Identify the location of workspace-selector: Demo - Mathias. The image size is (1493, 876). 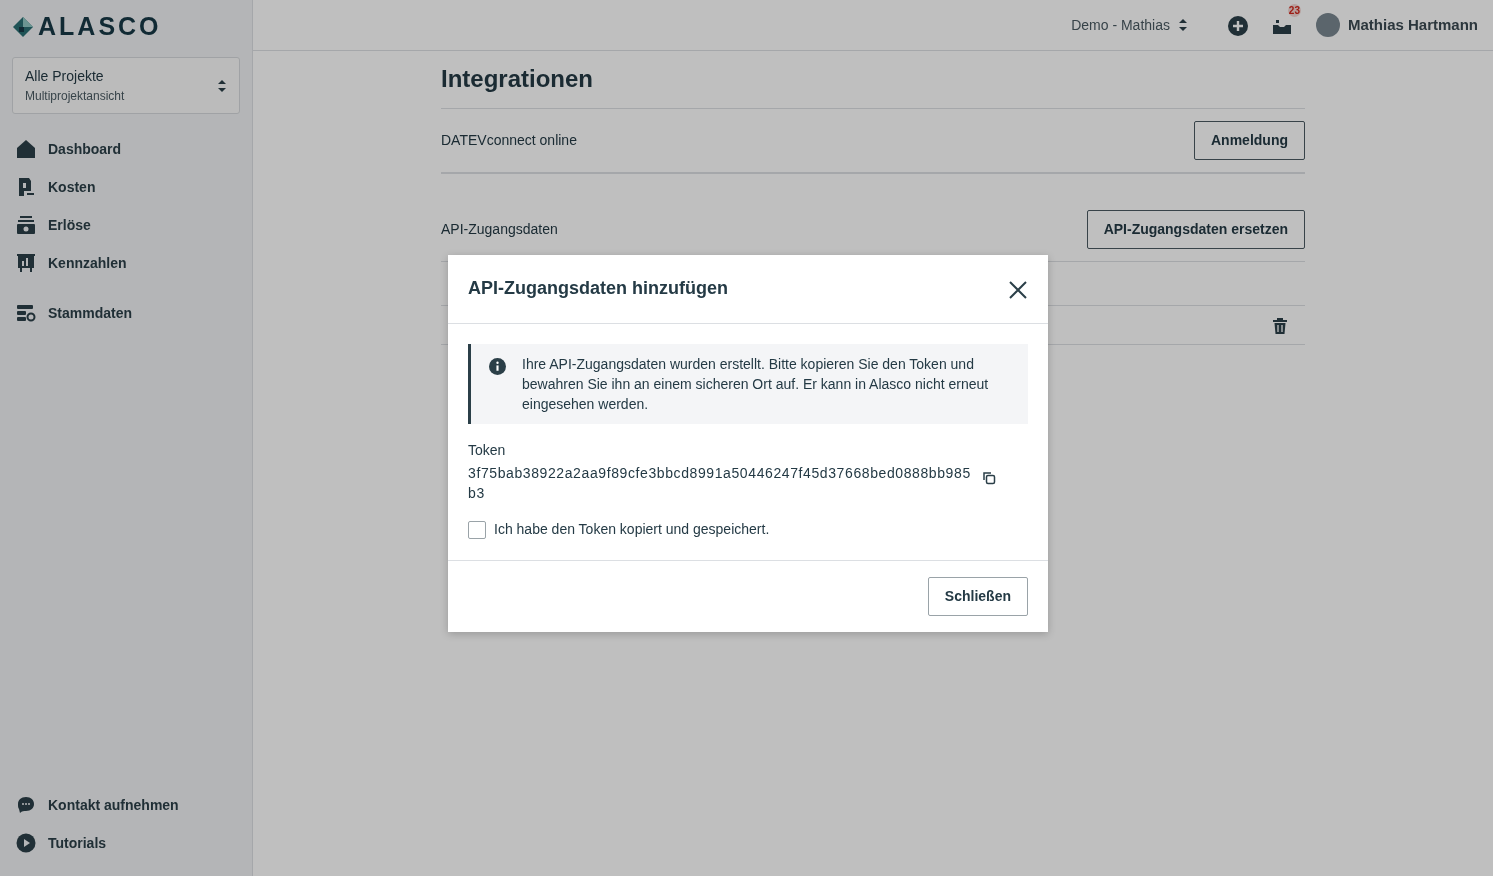
(1129, 25).